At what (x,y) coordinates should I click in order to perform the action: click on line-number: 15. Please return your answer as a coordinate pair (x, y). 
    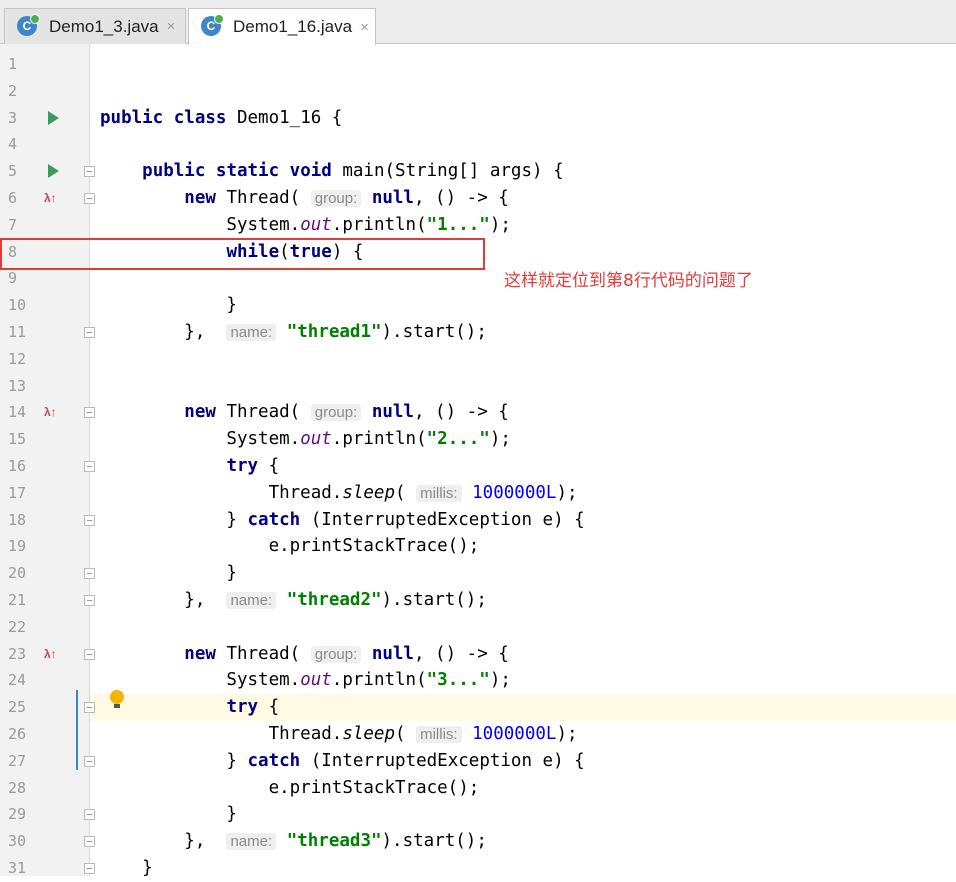
    Looking at the image, I should click on (17, 439).